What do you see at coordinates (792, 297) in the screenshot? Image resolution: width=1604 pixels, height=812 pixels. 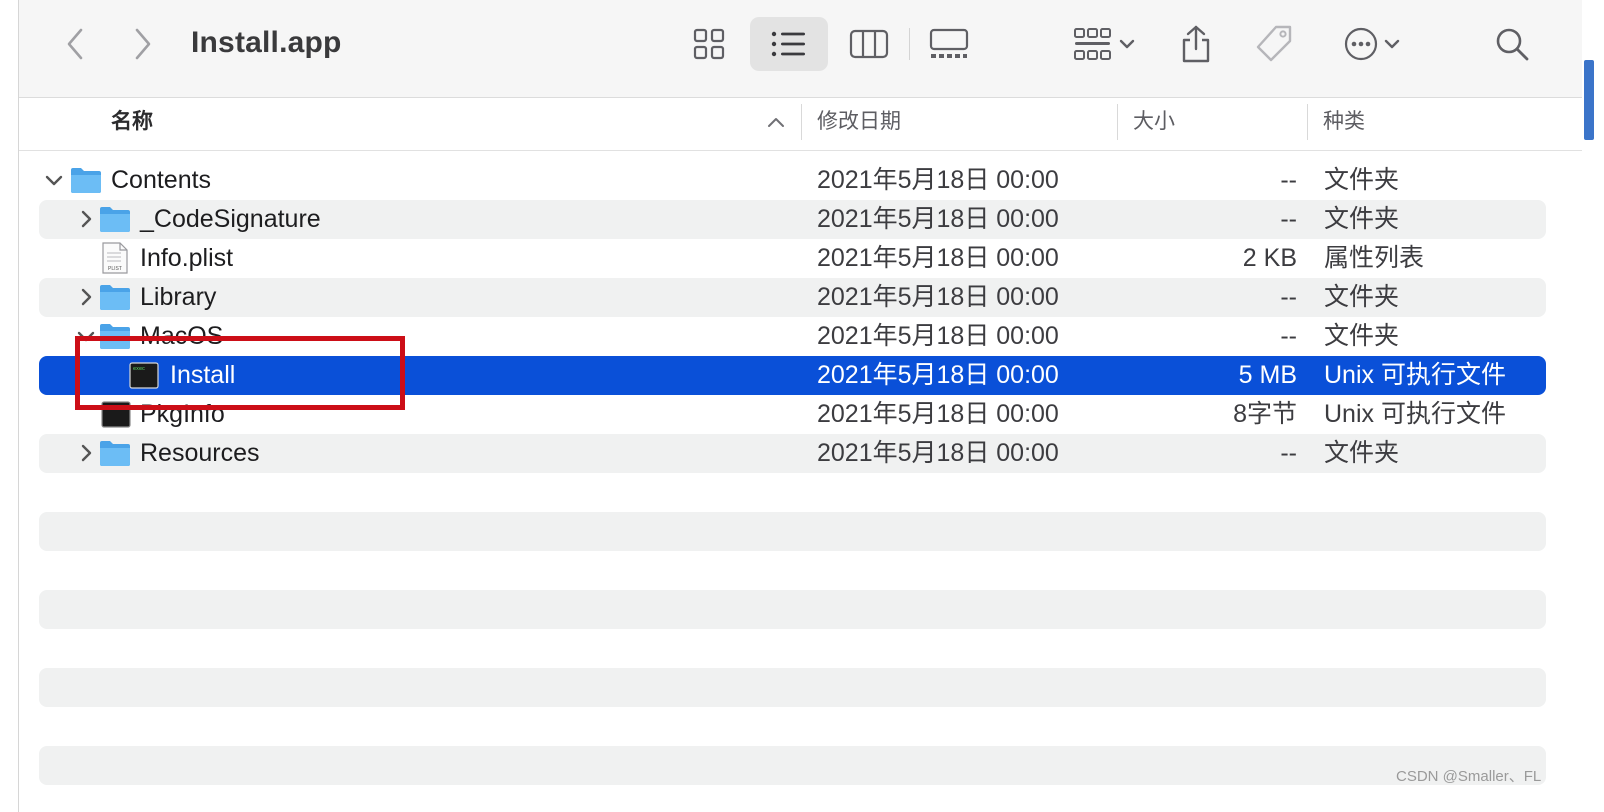 I see `file-row: Library 2021年5月18日 00:00 -- 文件夹` at bounding box center [792, 297].